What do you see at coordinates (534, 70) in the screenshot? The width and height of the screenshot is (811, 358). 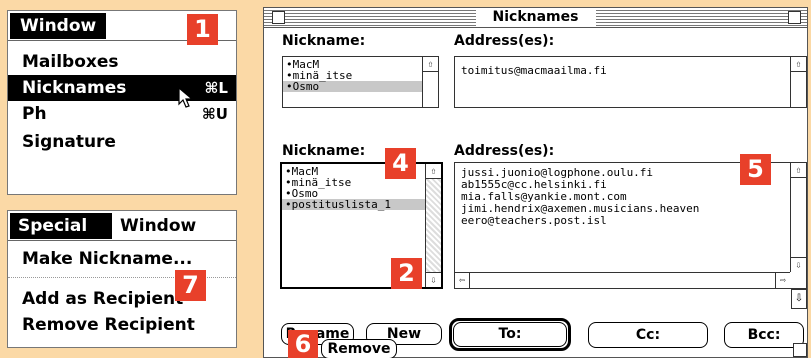 I see `address-text: toimitus@macmaailma.fi` at bounding box center [534, 70].